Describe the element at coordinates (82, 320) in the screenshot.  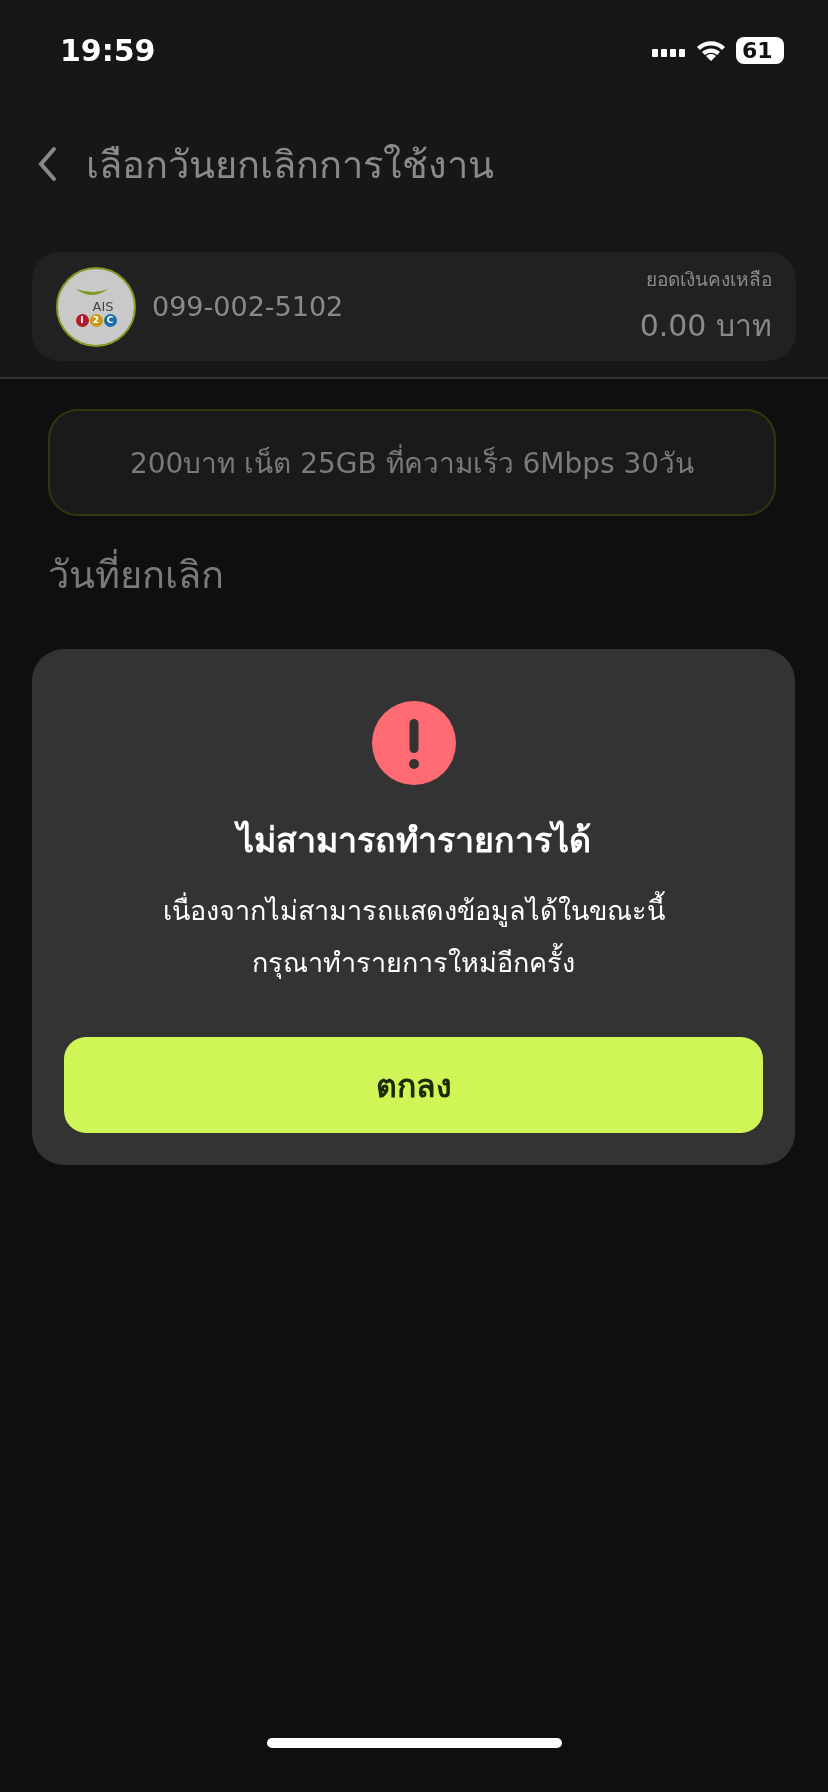
I see `logo-mark: I` at that location.